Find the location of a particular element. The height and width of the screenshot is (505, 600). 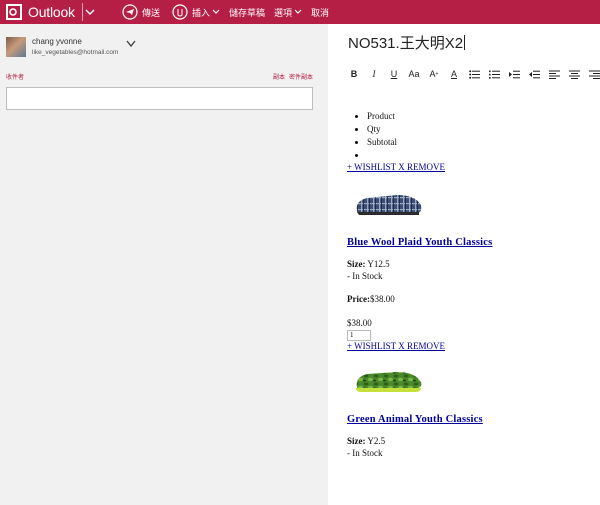

outlook-logo-icon is located at coordinates (14, 12).